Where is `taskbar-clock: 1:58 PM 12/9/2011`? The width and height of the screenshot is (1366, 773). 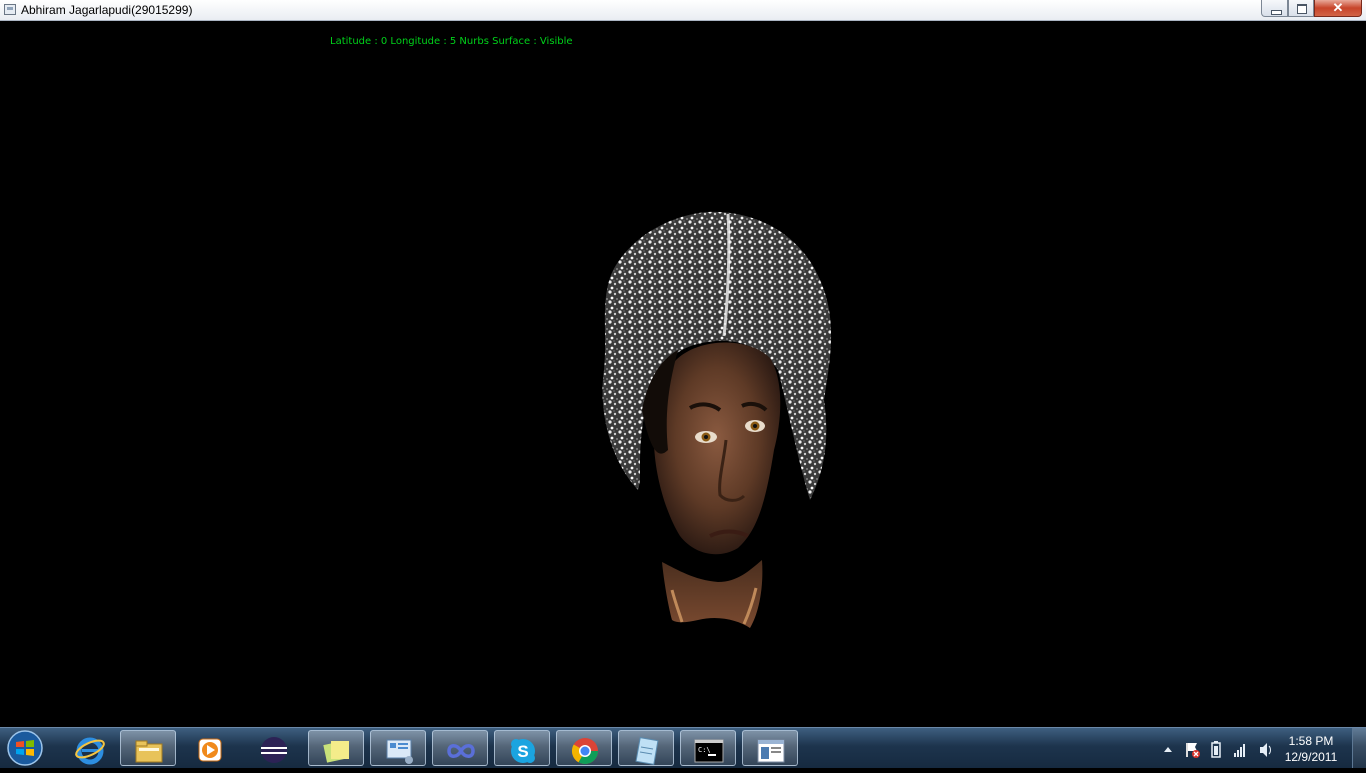 taskbar-clock: 1:58 PM 12/9/2011 is located at coordinates (1311, 749).